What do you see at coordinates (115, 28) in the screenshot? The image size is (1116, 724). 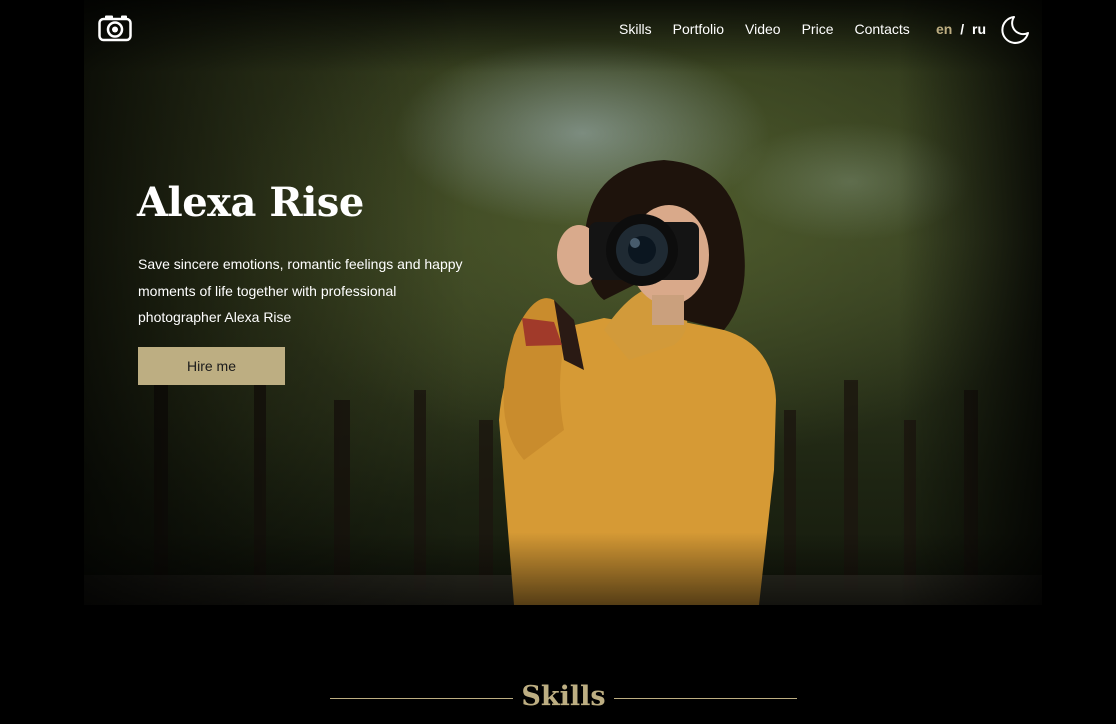 I see `camera-icon` at bounding box center [115, 28].